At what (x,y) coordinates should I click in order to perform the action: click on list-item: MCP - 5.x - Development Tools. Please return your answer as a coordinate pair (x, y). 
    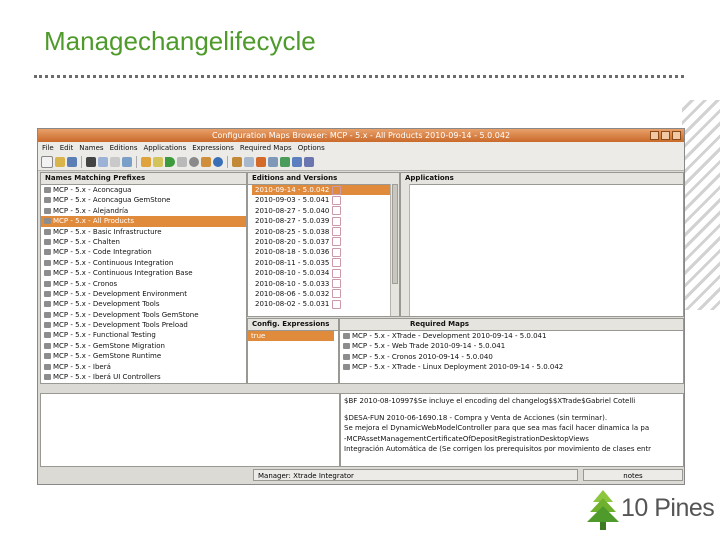
    Looking at the image, I should click on (143, 304).